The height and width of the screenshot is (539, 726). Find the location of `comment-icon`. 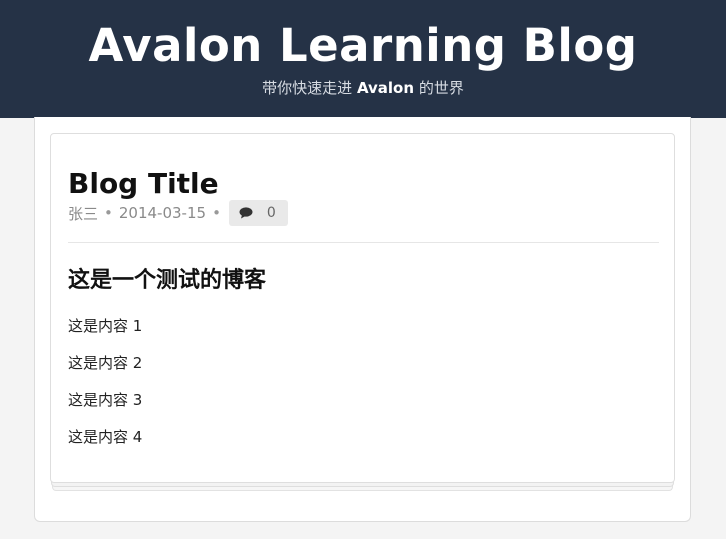

comment-icon is located at coordinates (246, 213).